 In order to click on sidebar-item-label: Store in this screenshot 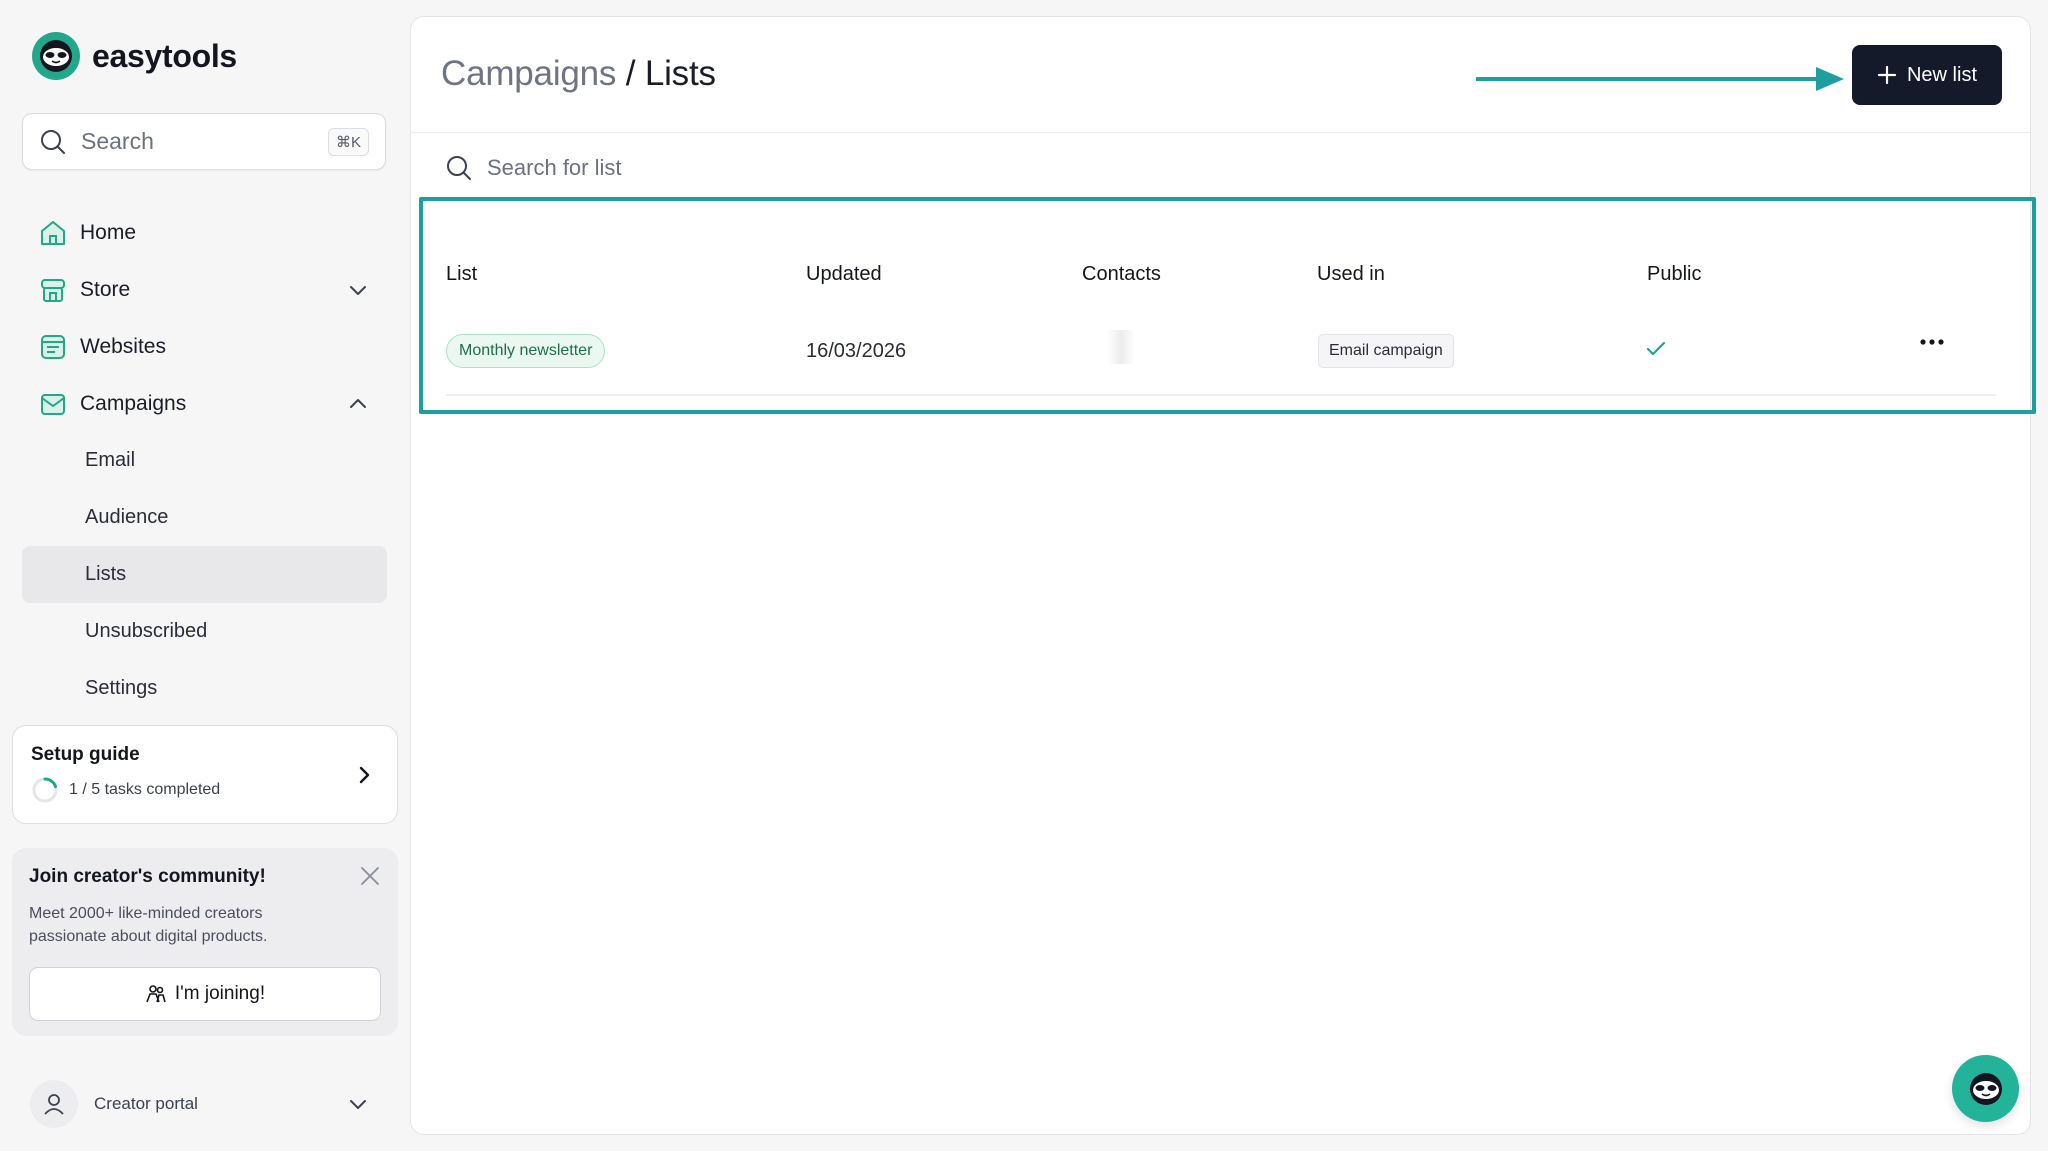, I will do `click(105, 289)`.